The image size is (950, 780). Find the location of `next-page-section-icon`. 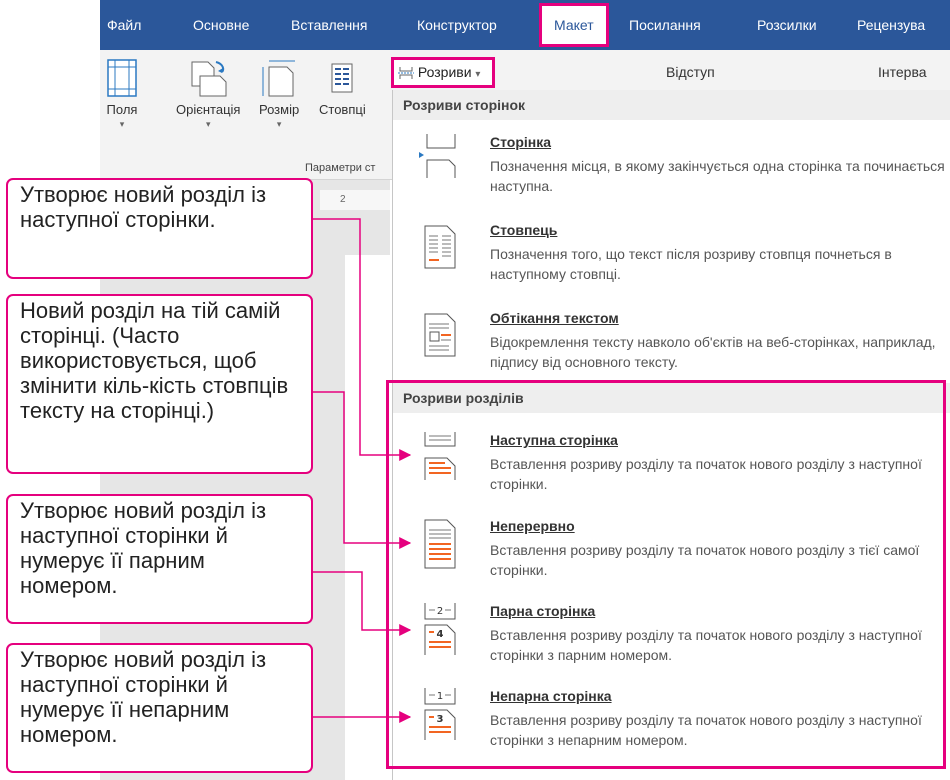

next-page-section-icon is located at coordinates (440, 456).